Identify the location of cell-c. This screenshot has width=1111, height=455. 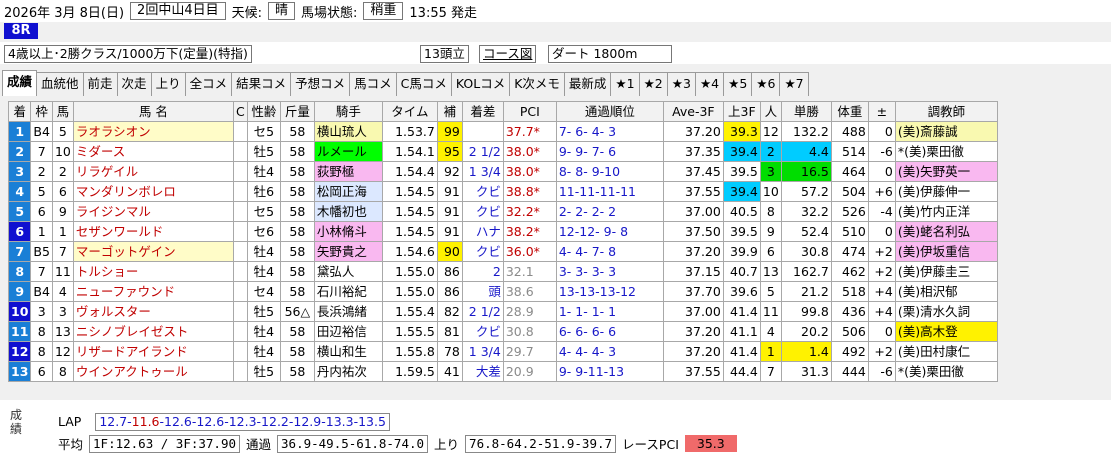
(240, 251).